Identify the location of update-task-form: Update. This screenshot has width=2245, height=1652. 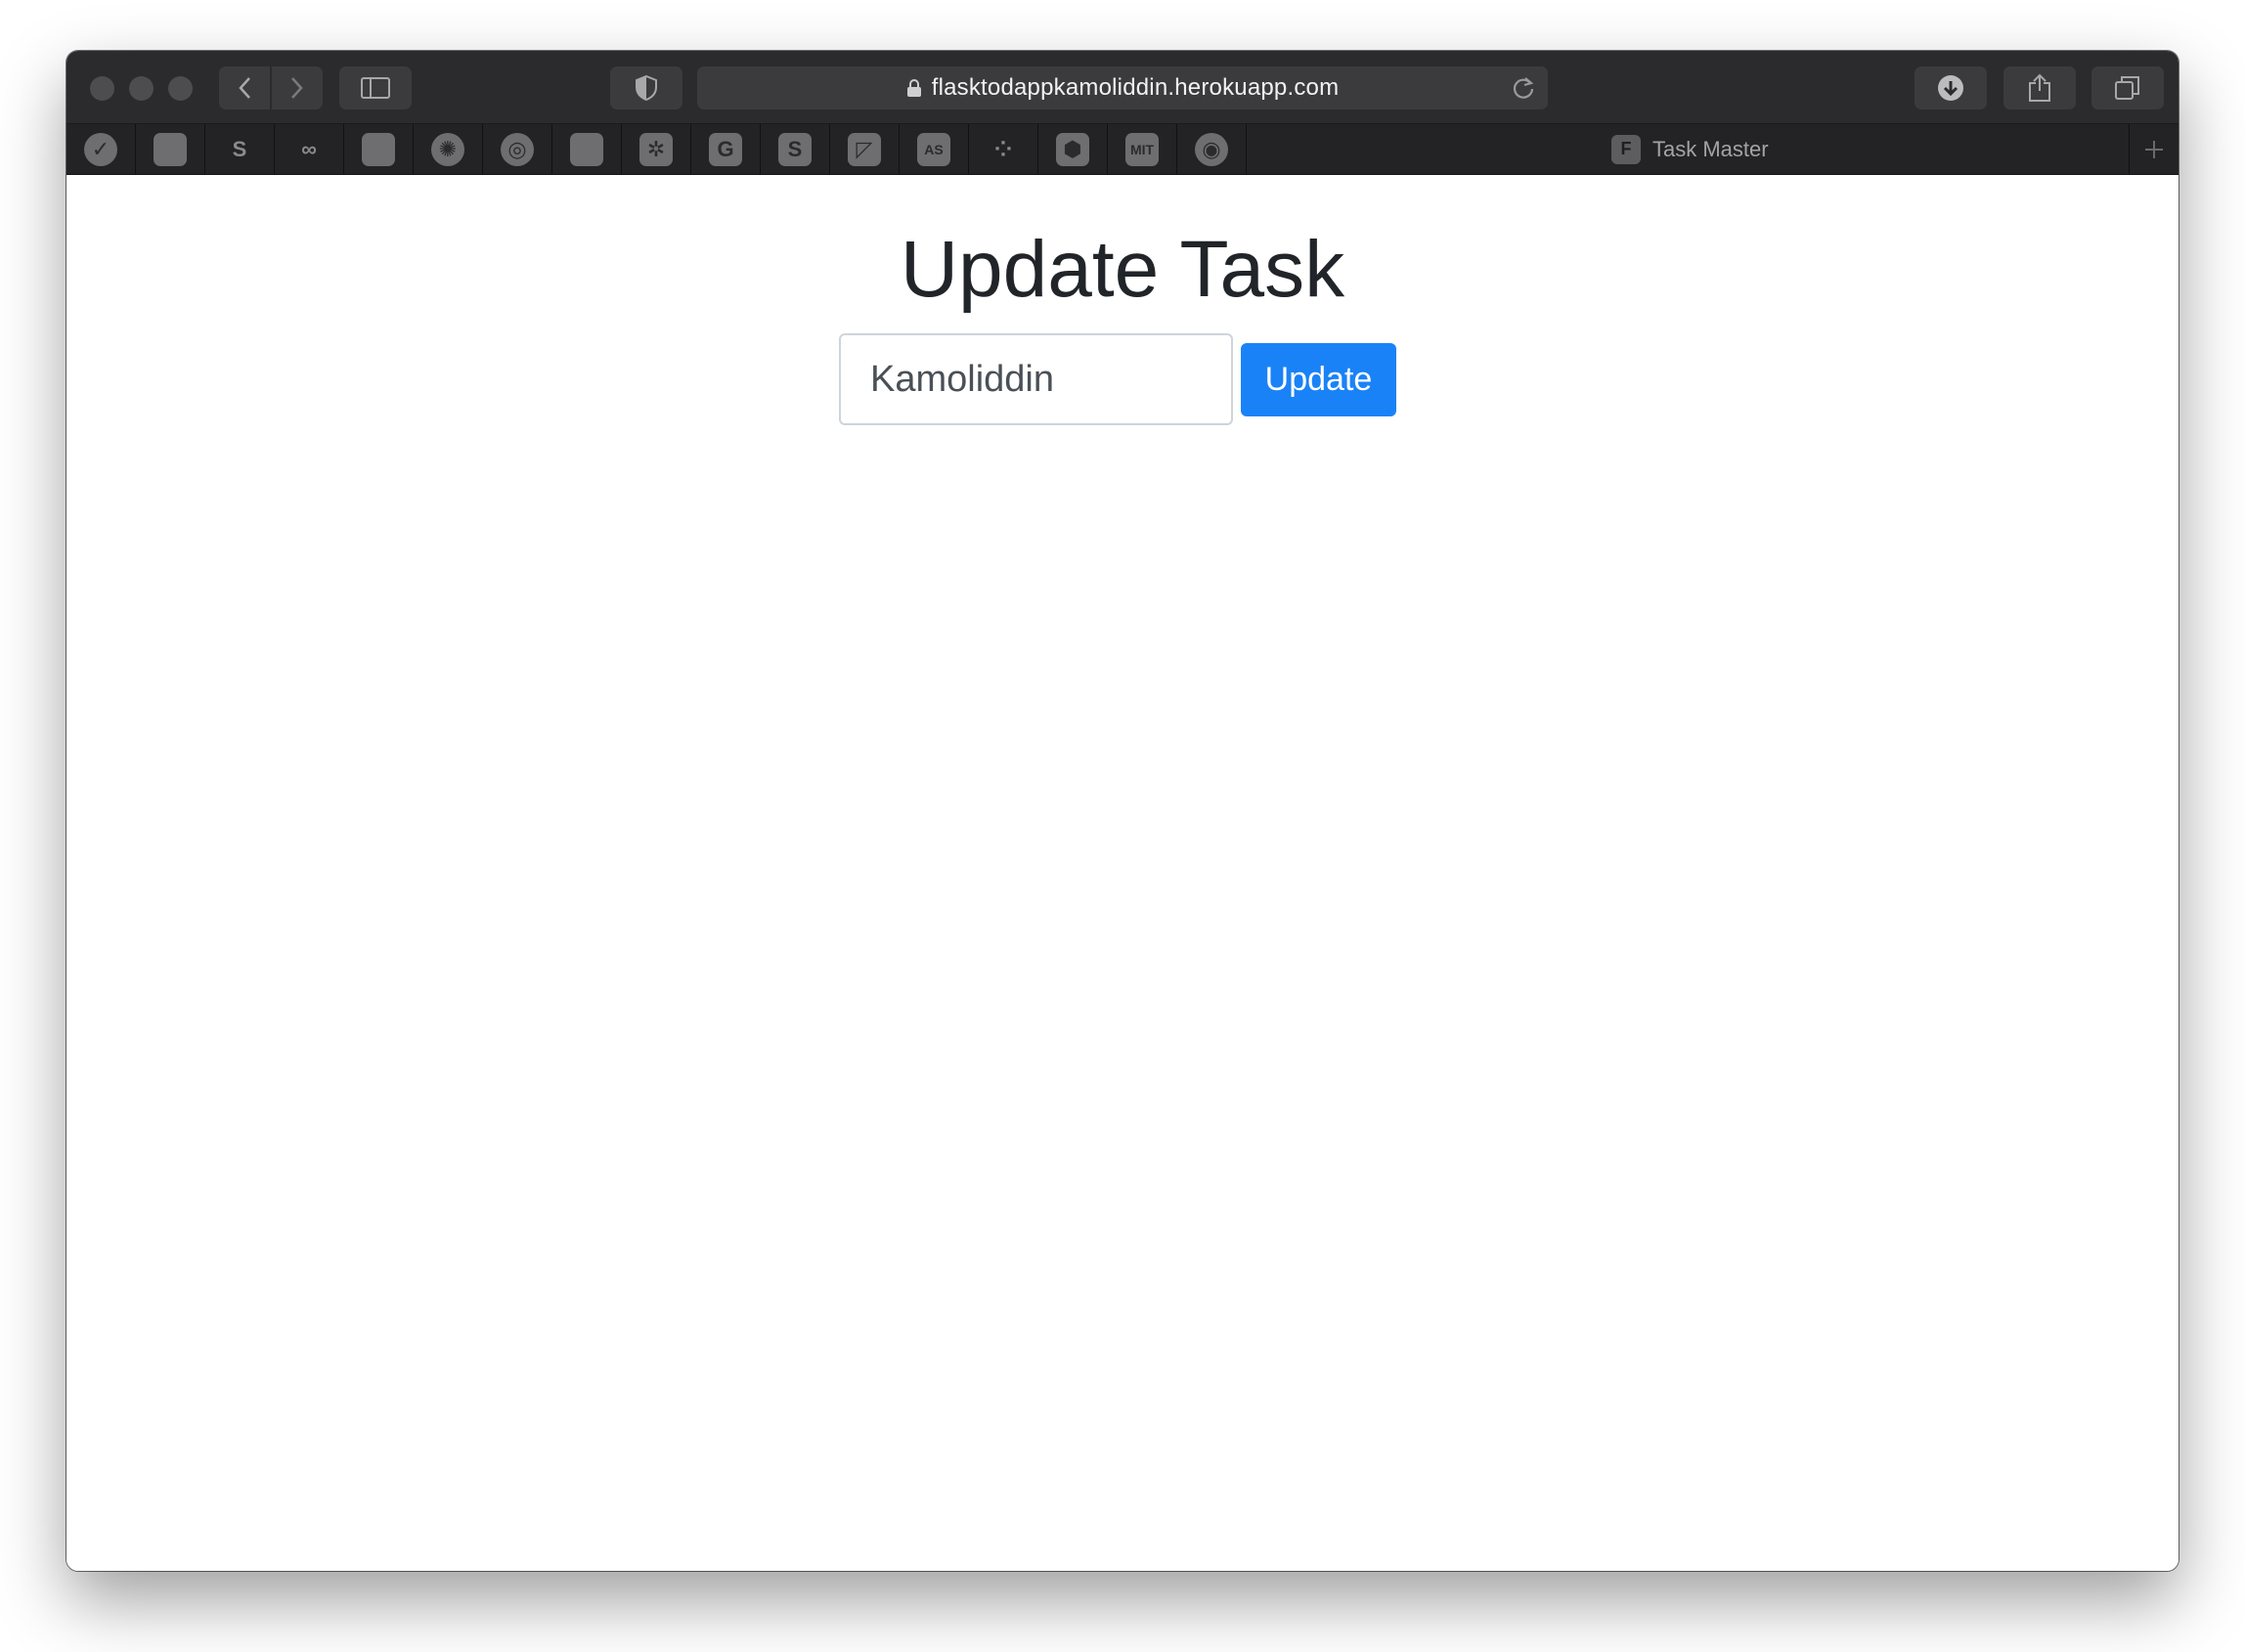
(1117, 379).